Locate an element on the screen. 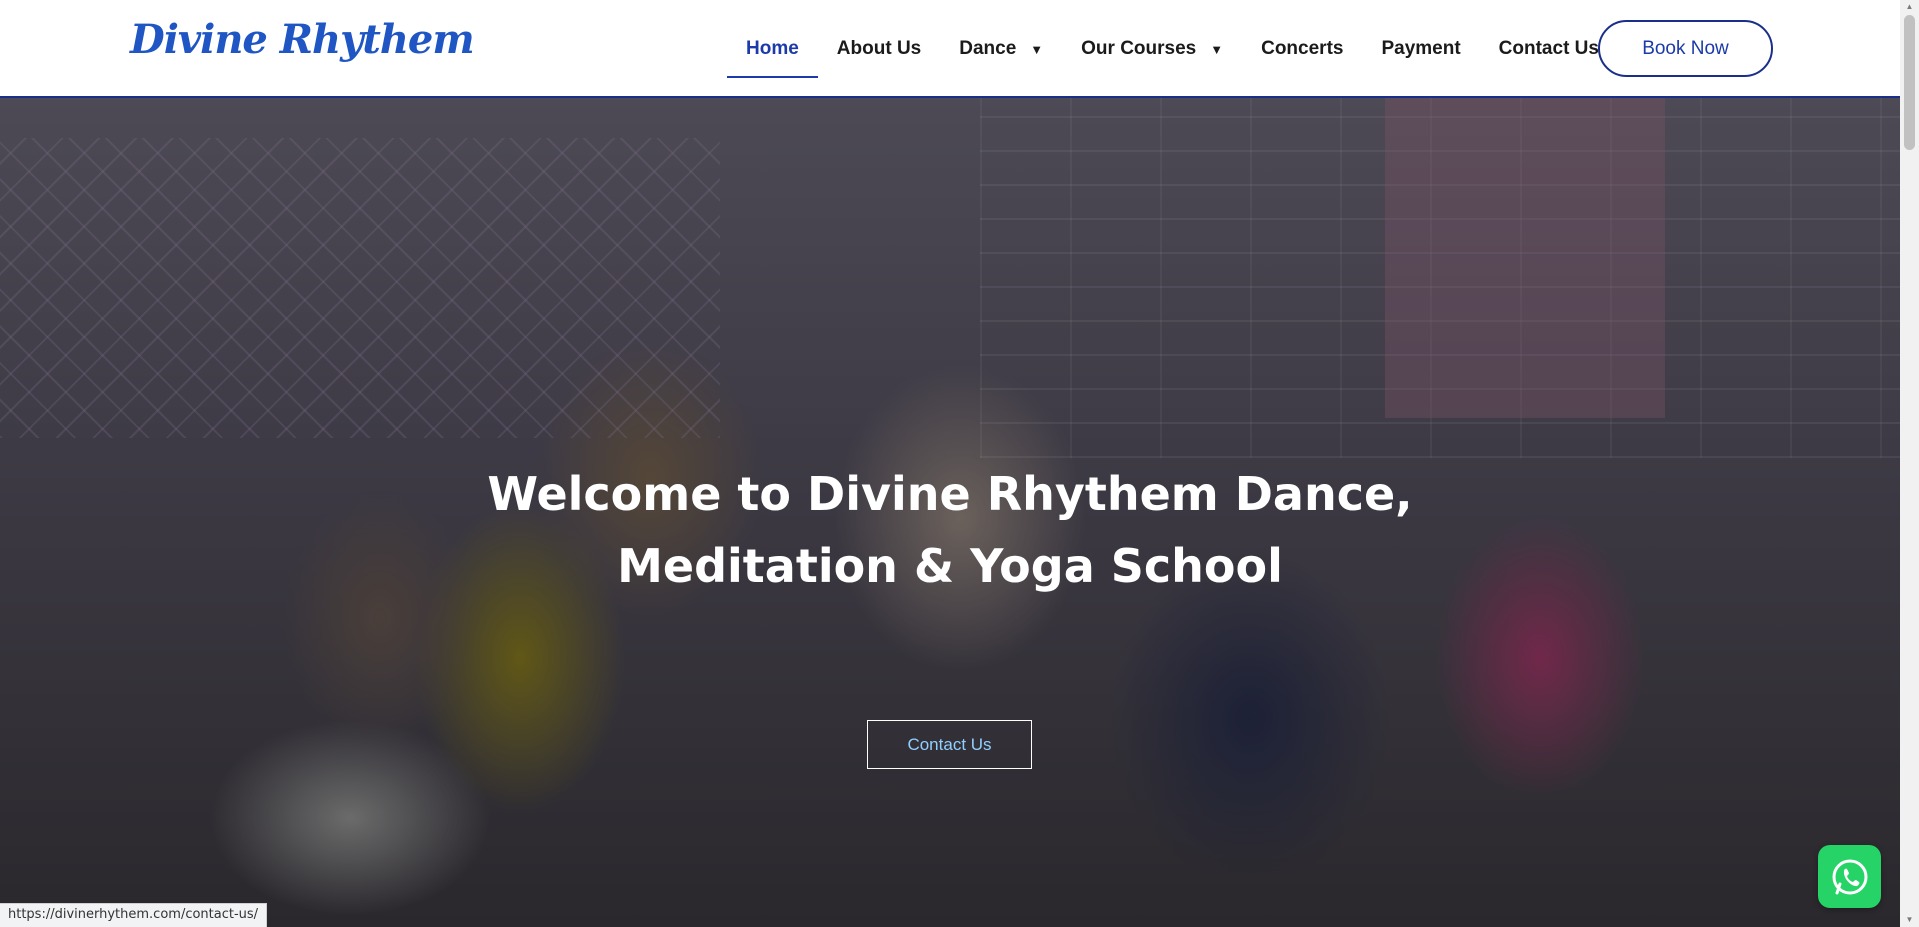  nav-item-label: Payment is located at coordinates (1421, 48).